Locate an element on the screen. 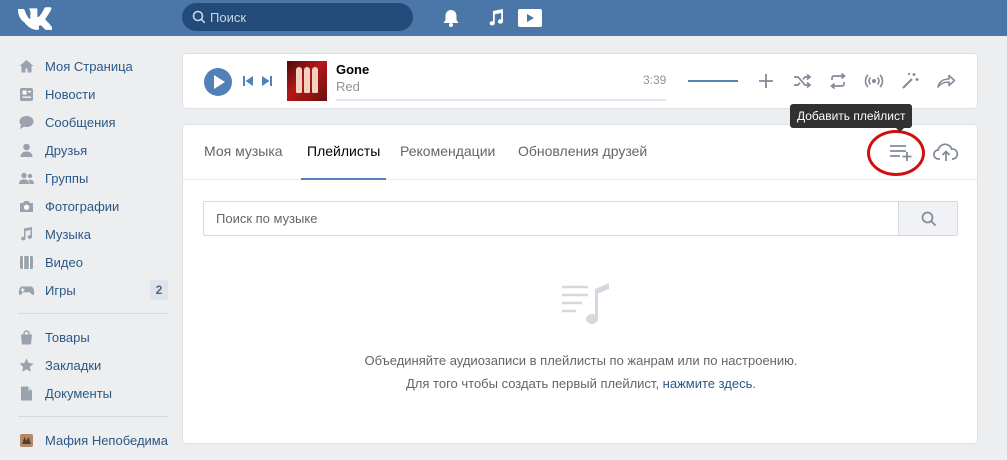 Image resolution: width=1007 pixels, height=460 pixels. audio-player: Gone Red 3:39 is located at coordinates (580, 81).